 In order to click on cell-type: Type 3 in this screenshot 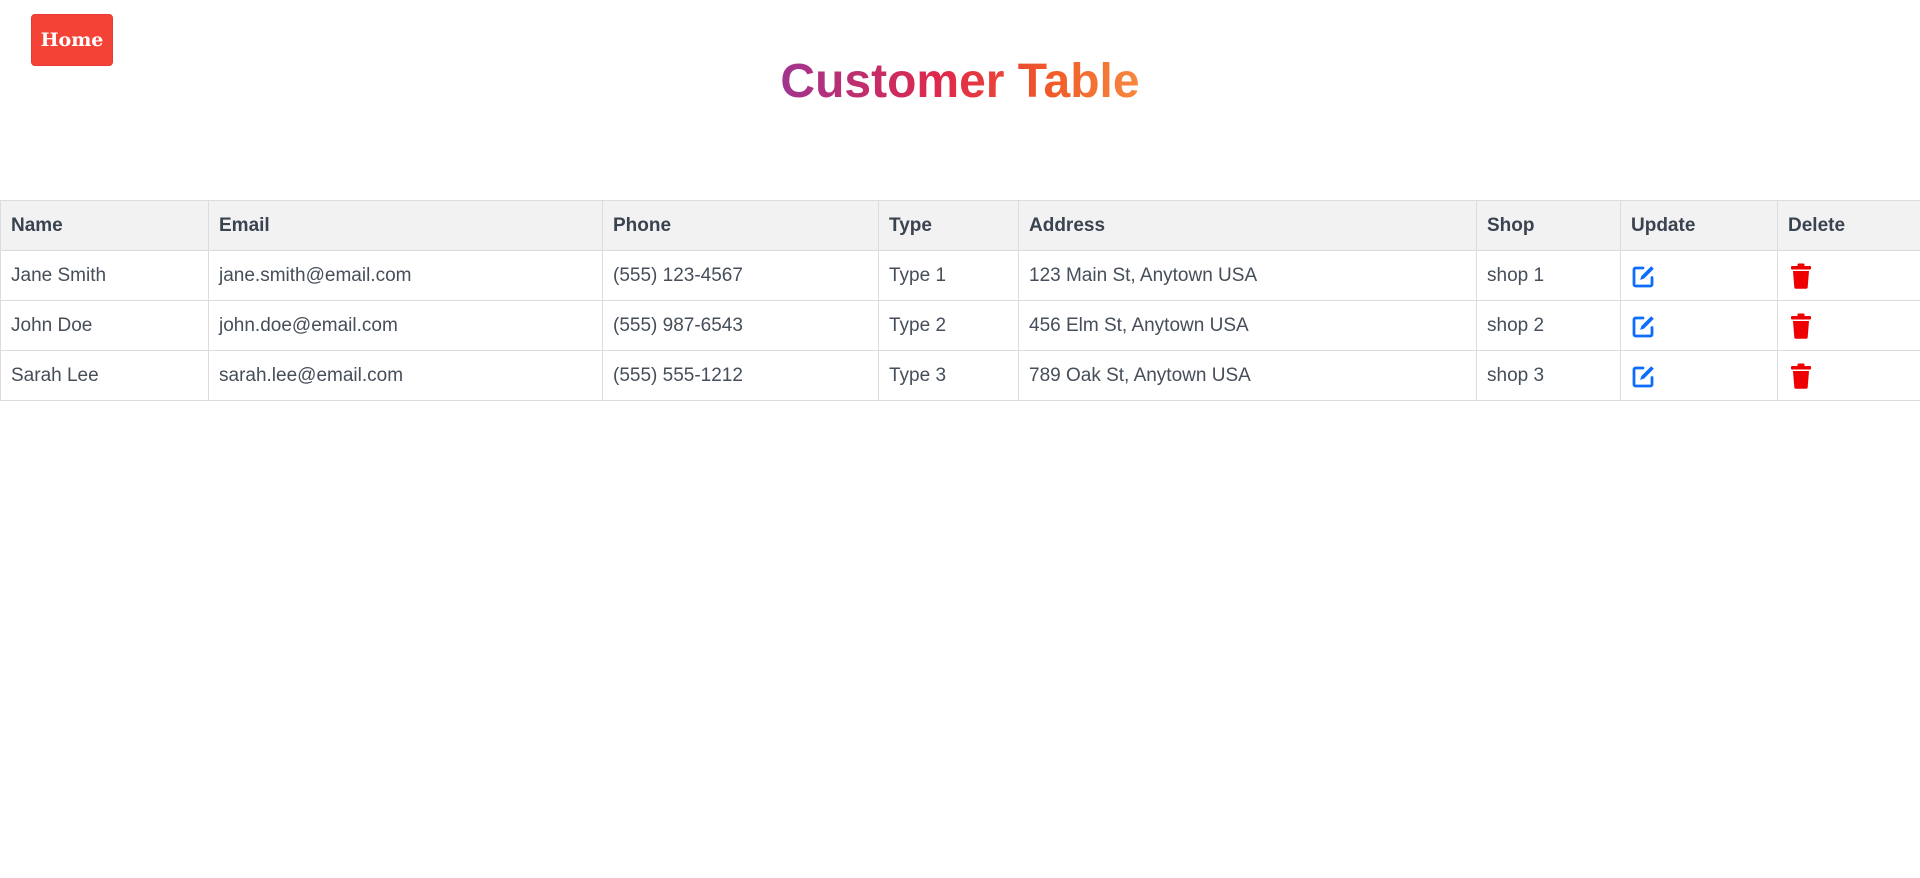, I will do `click(948, 375)`.